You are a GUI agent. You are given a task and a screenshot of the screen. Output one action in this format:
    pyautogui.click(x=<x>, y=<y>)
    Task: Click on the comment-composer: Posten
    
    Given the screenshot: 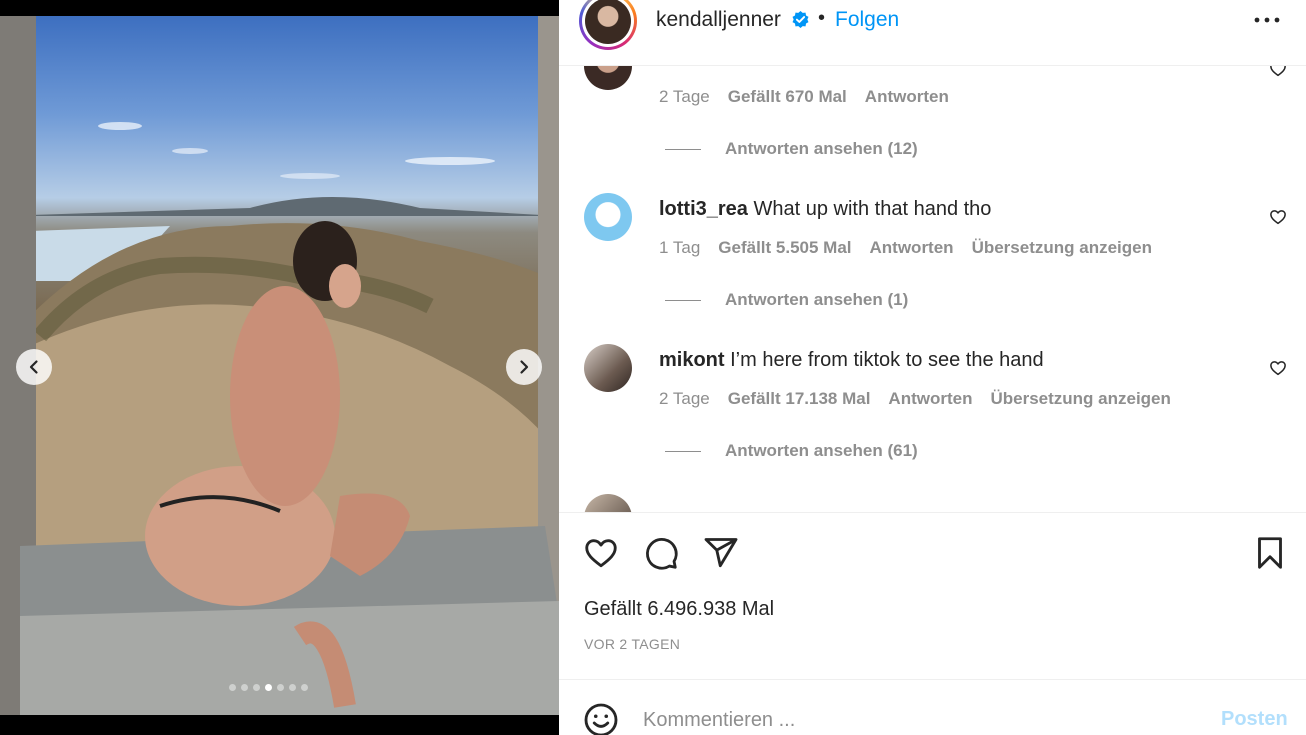 What is the action you would take?
    pyautogui.click(x=932, y=707)
    